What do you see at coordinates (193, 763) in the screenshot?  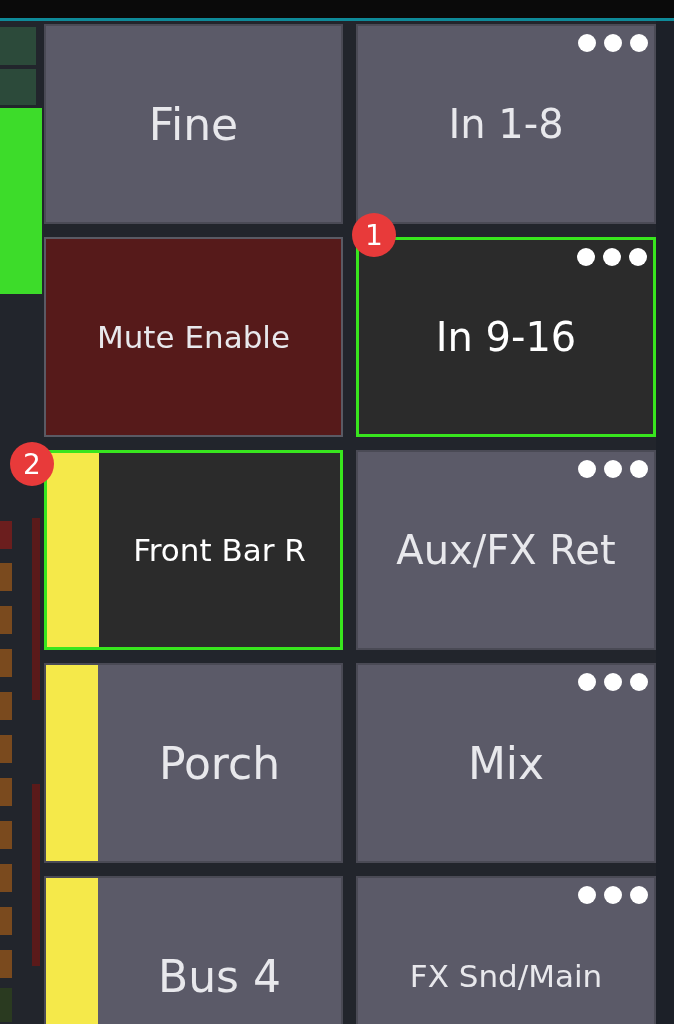 I see `channel-button: Porch` at bounding box center [193, 763].